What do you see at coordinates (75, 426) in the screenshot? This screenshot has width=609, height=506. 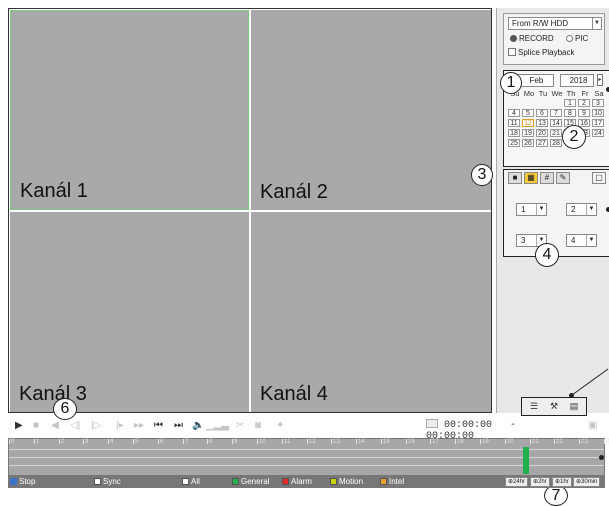 I see `step-back-icon: ◁|` at bounding box center [75, 426].